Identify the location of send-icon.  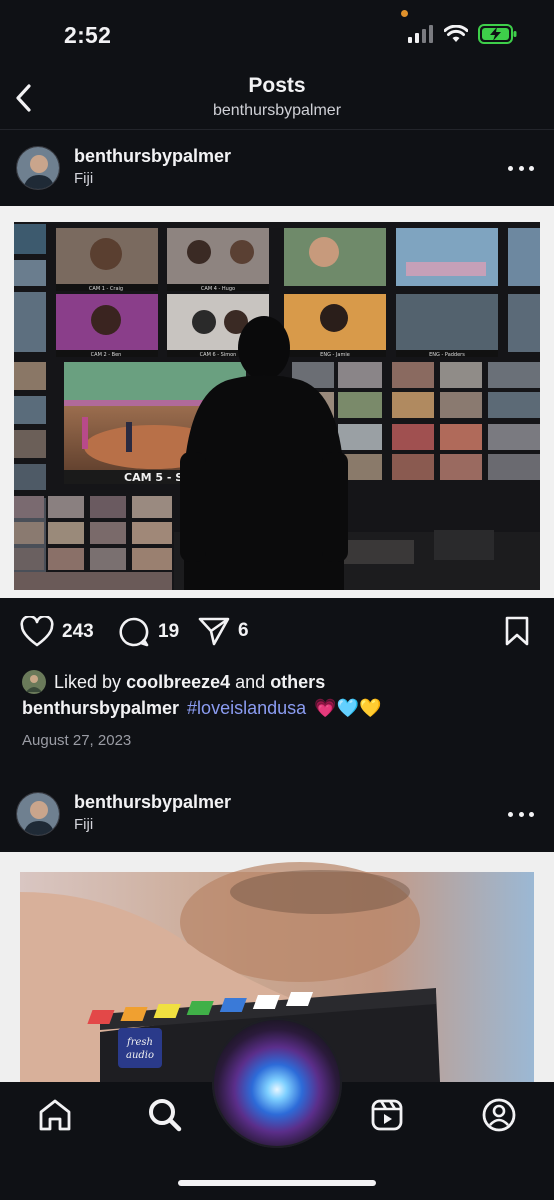
(214, 631).